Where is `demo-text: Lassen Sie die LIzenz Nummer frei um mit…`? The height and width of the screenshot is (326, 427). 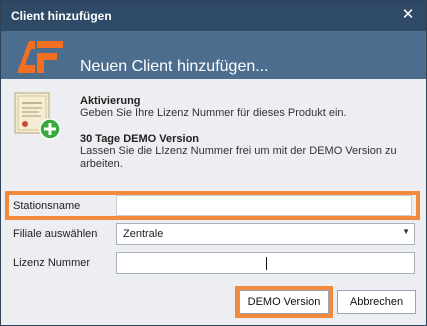 demo-text: Lassen Sie die LIzenz Nummer frei um mit… is located at coordinates (238, 157).